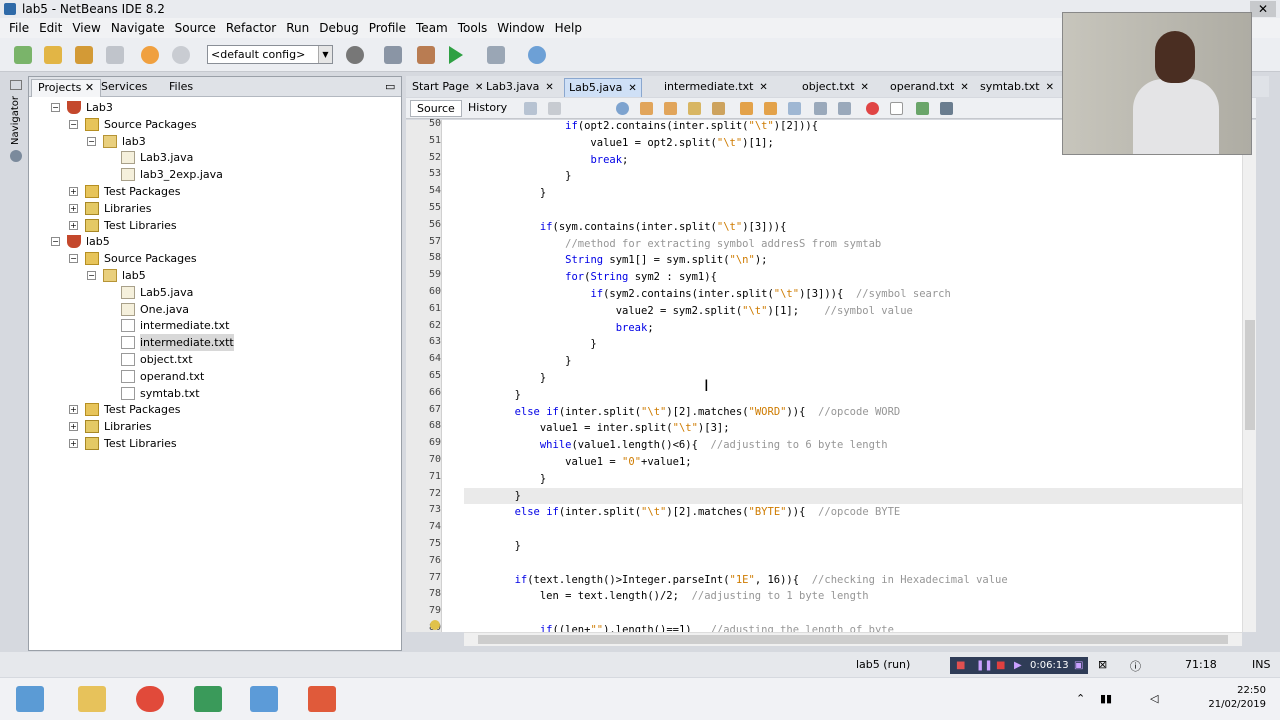 The image size is (1280, 720). Describe the element at coordinates (393, 55) in the screenshot. I see `build-hammer-icon` at that location.